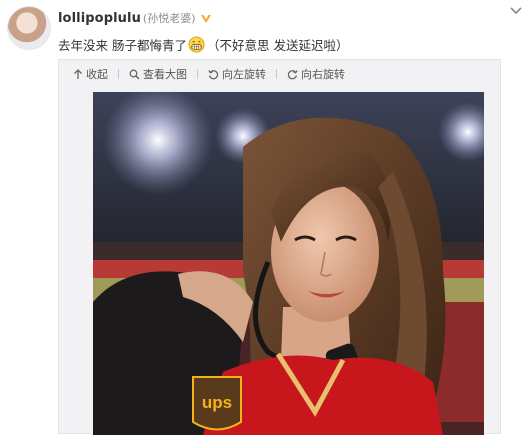  What do you see at coordinates (323, 74) in the screenshot?
I see `rotate-right-label: 向右旋转` at bounding box center [323, 74].